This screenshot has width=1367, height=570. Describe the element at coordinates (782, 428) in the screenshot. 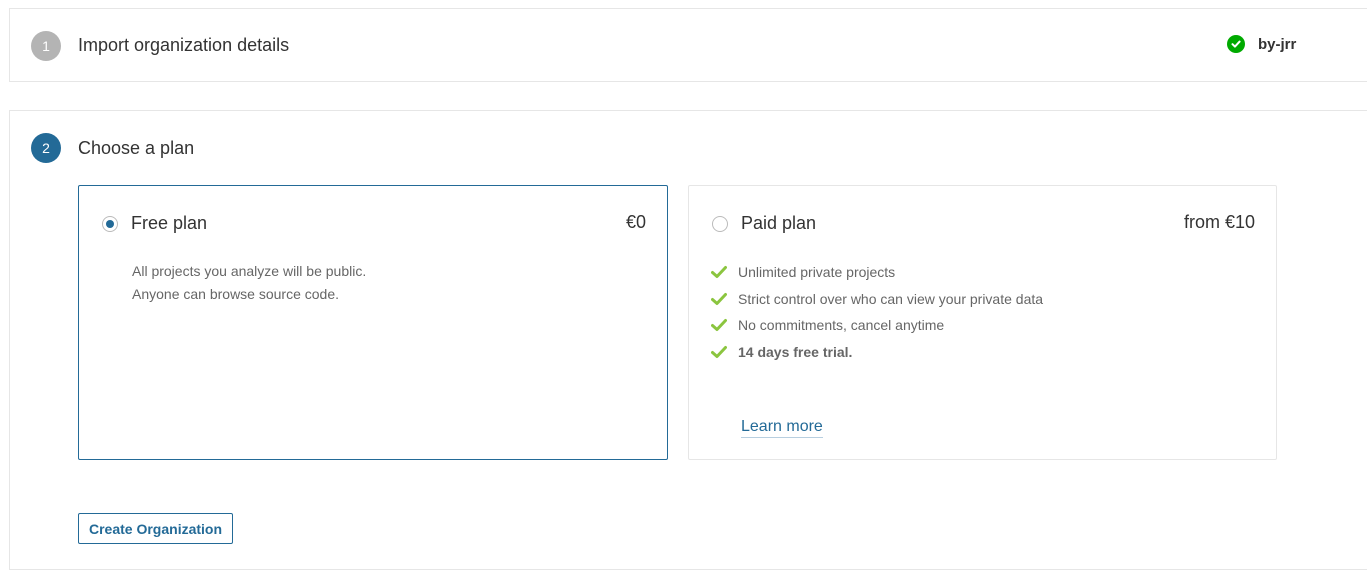

I see `learn-more-link: Learn more` at that location.